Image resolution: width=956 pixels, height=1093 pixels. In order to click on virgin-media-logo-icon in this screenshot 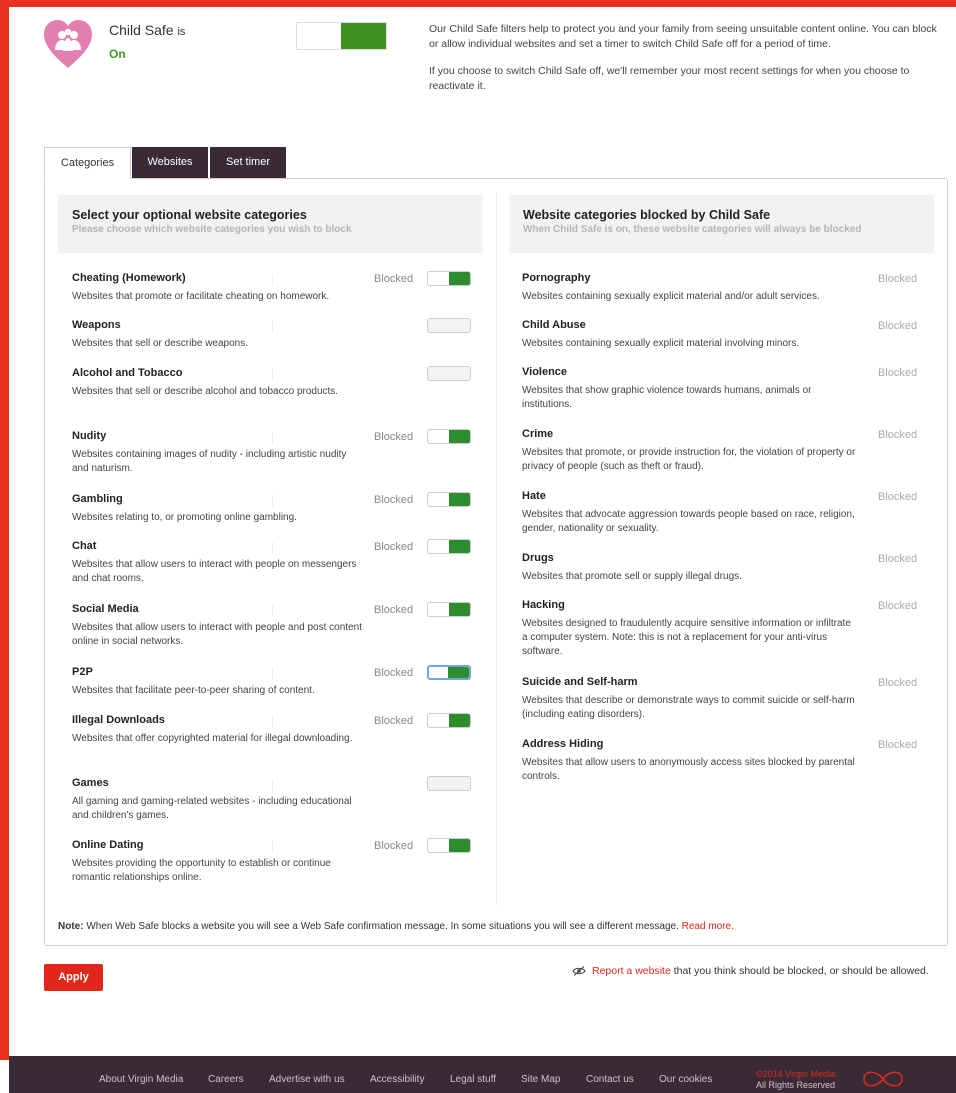, I will do `click(883, 1079)`.